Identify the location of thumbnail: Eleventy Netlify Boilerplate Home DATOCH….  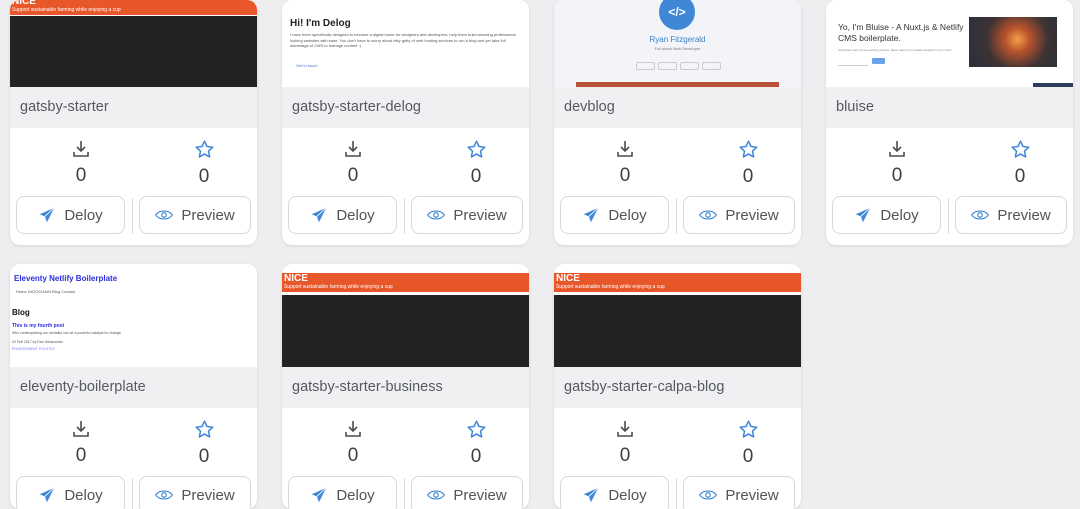
(133, 315).